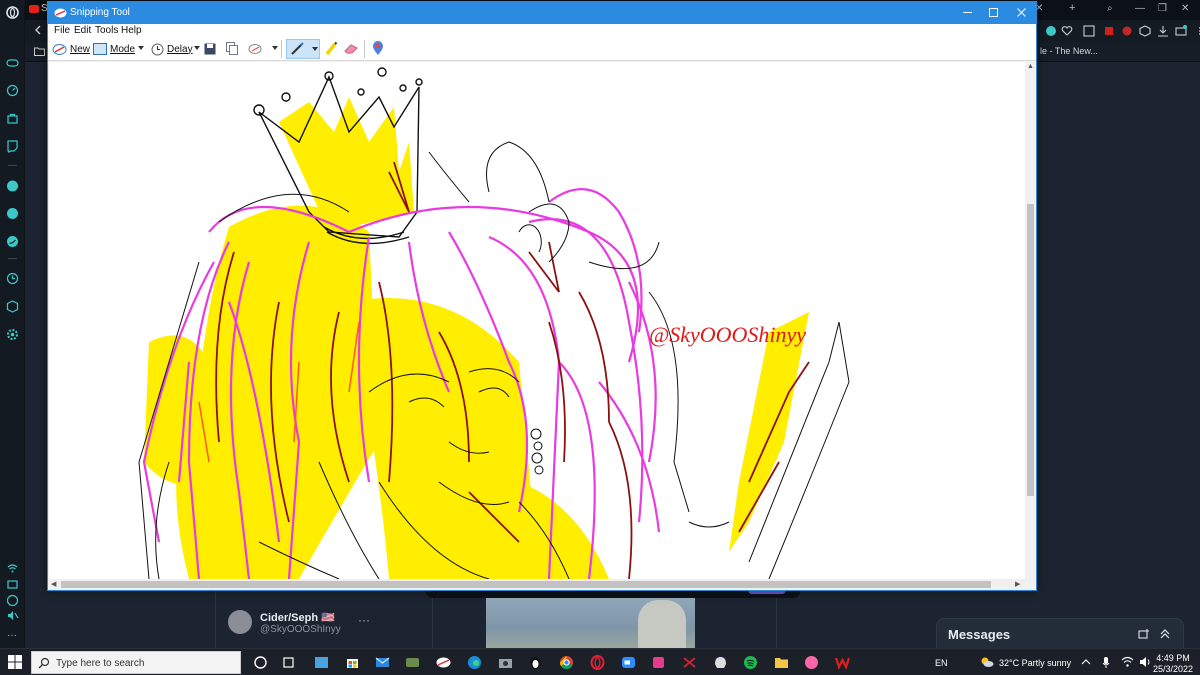 Image resolution: width=1200 pixels, height=675 pixels. Describe the element at coordinates (315, 49) in the screenshot. I see `pen-dropdown-icon` at that location.